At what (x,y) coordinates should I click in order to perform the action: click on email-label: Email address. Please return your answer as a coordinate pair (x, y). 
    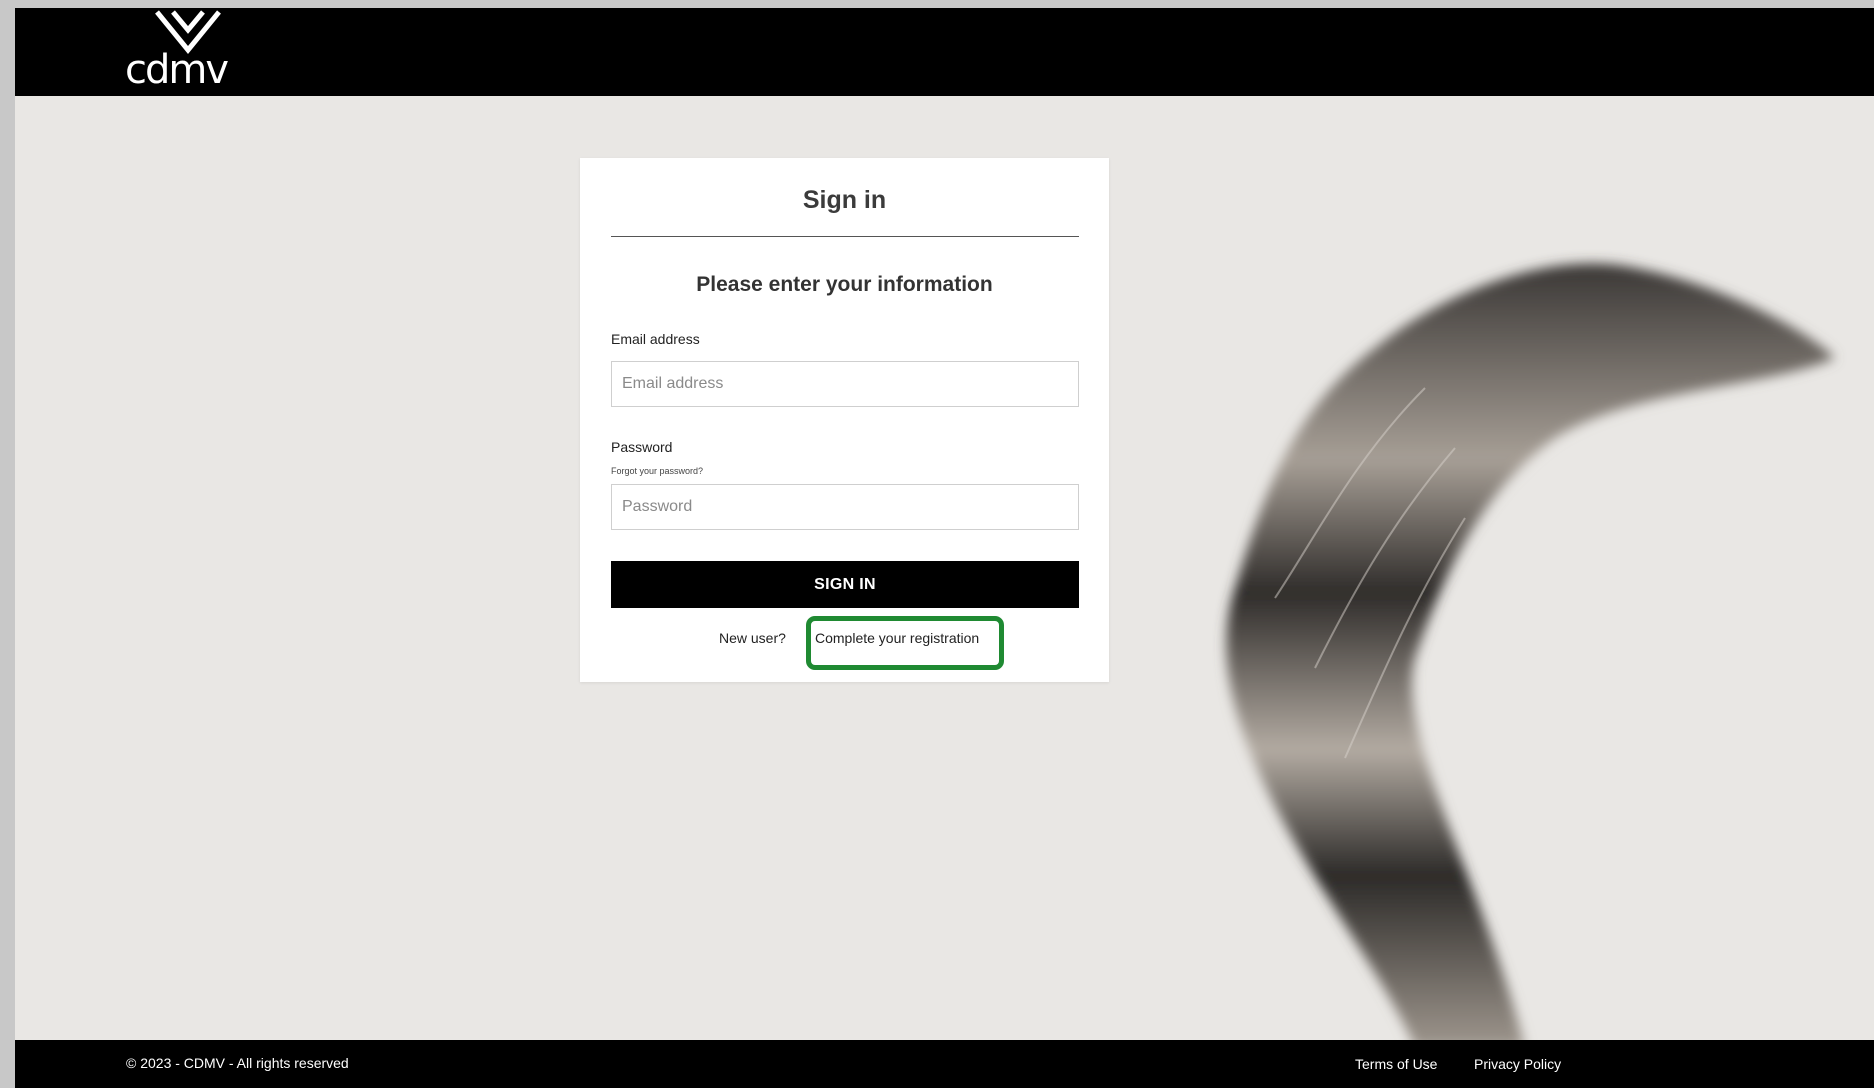
    Looking at the image, I should click on (655, 339).